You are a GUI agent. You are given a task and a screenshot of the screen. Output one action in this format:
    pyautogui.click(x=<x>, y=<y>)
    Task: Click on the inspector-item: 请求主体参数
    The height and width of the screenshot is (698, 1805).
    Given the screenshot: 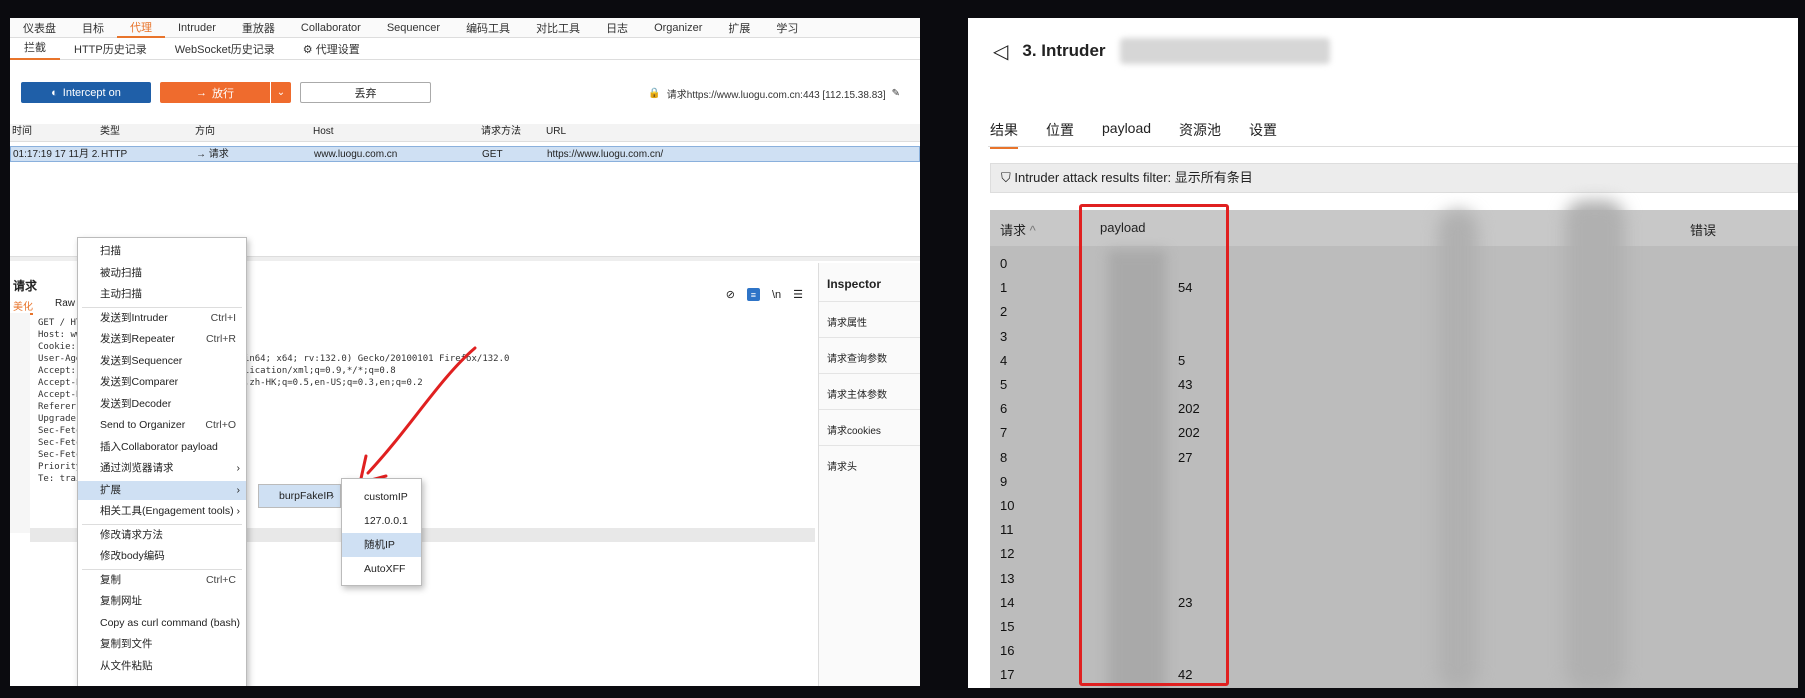 What is the action you would take?
    pyautogui.click(x=869, y=391)
    